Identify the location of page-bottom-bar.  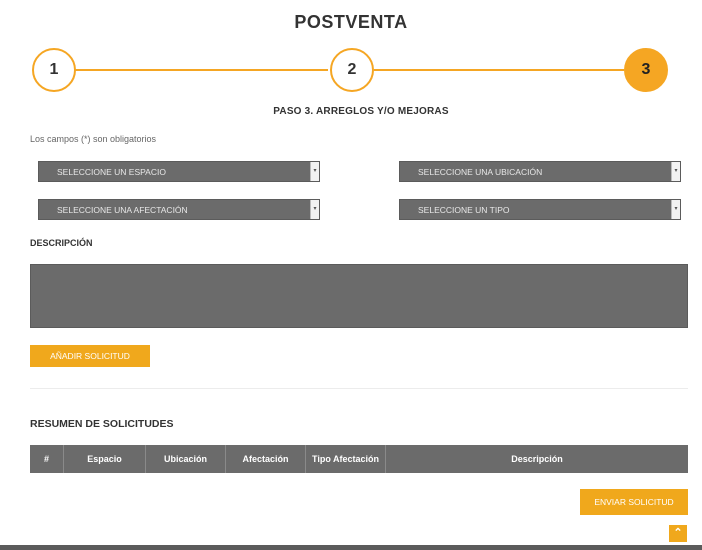
(351, 547).